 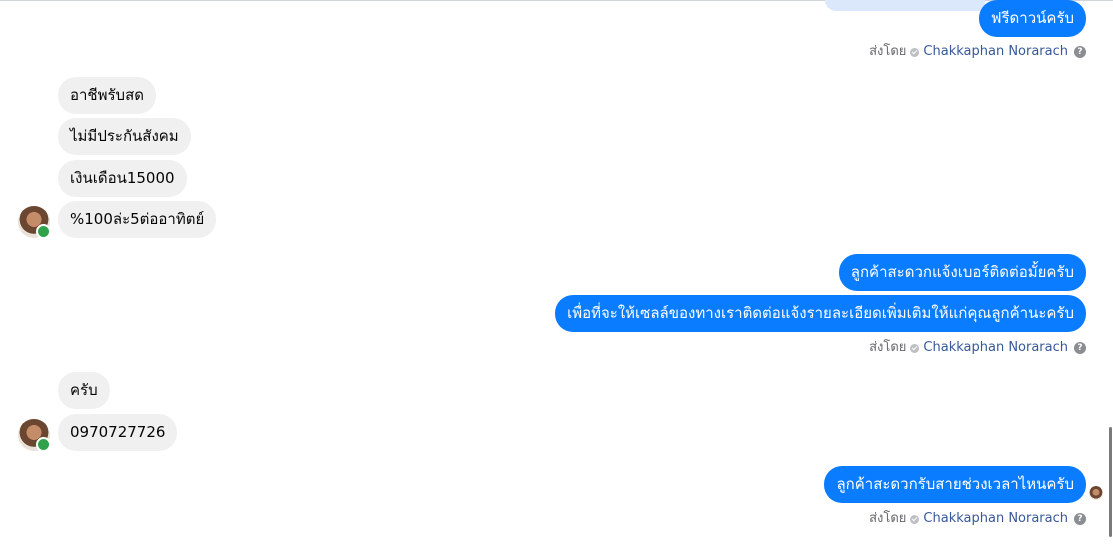 I want to click on outgoing-message: ลูกค้าสะดวกแจ้งเบอร์ติดต่อมั้ยครับ, so click(x=962, y=272).